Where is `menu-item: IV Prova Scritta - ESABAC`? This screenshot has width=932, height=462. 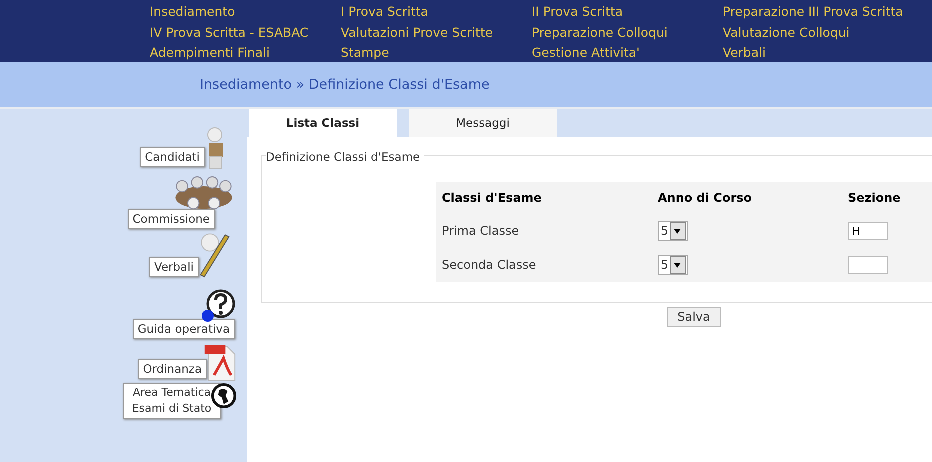
menu-item: IV Prova Scritta - ESABAC is located at coordinates (245, 32).